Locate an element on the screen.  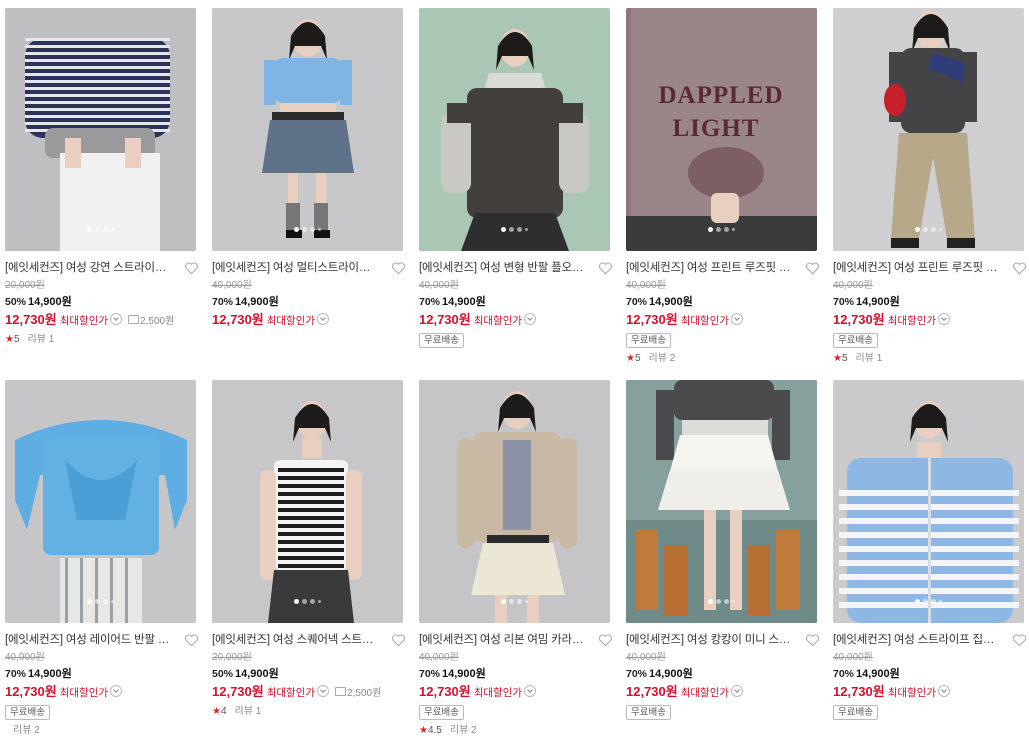
star-icon: ★ is located at coordinates (9, 339).